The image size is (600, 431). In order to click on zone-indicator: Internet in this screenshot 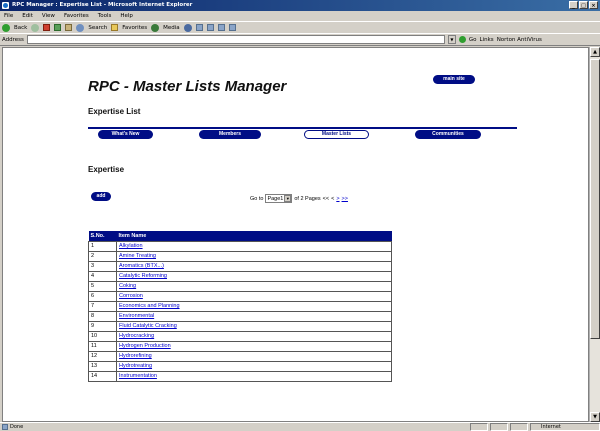, I will do `click(565, 427)`.